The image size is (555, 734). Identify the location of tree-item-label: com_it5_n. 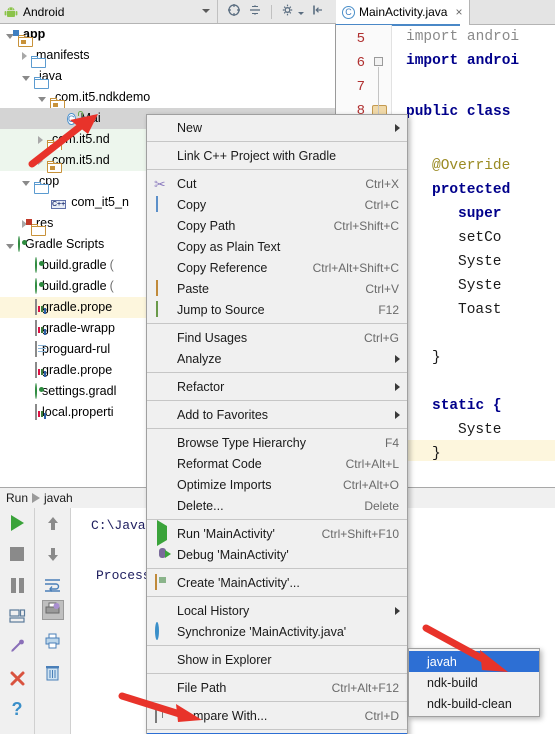
(100, 202).